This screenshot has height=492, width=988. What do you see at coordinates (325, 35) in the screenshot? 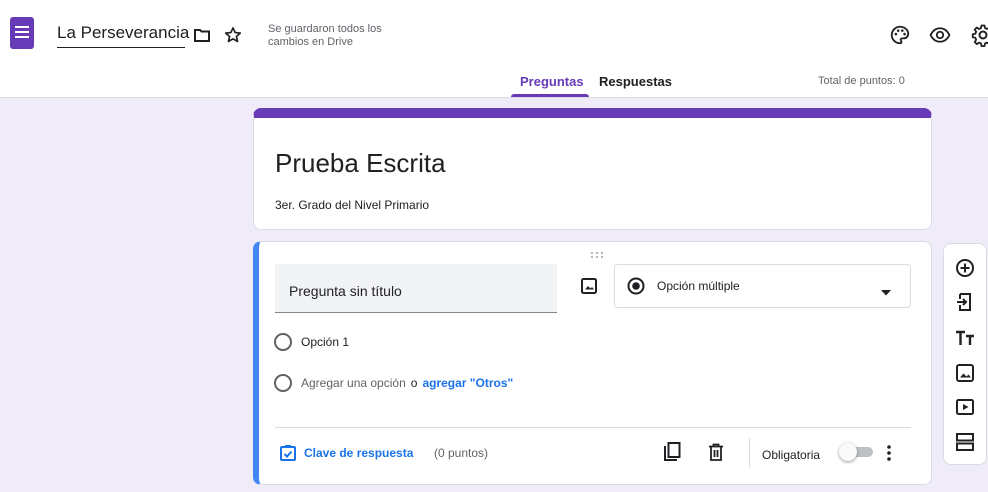
I see `save-status-text: Se guardaron todos los cambios en Drive` at bounding box center [325, 35].